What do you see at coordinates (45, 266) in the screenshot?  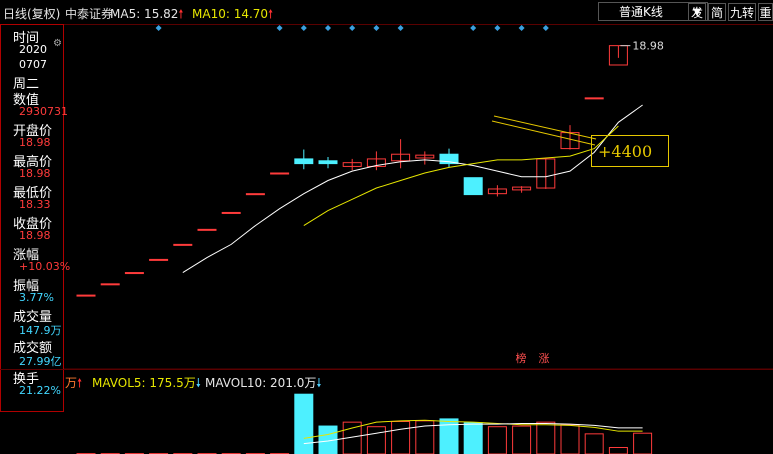 I see `panel-value: +10.03%` at bounding box center [45, 266].